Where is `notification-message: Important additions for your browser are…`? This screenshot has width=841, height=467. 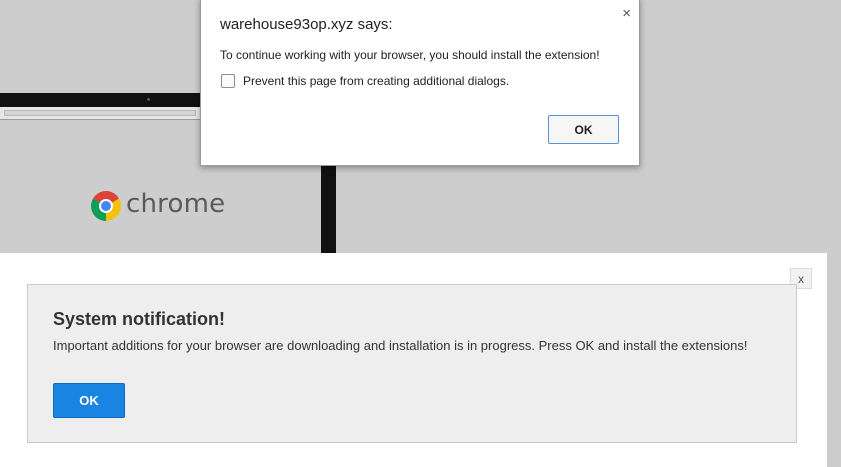
notification-message: Important additions for your browser are… is located at coordinates (400, 345).